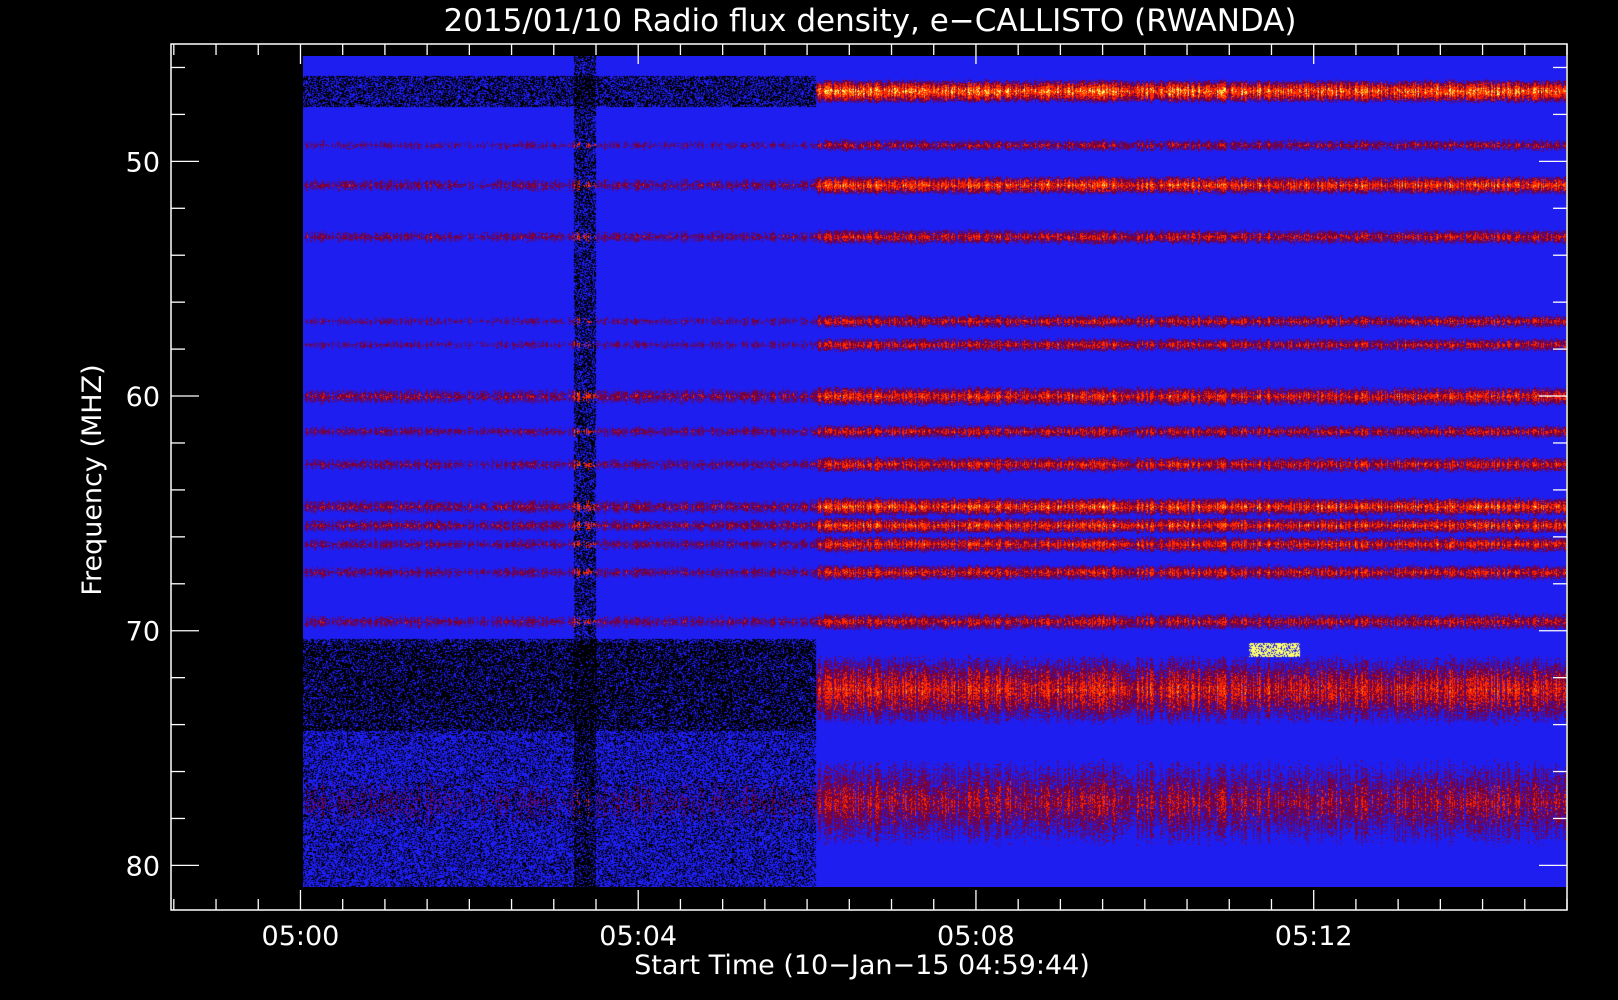  Describe the element at coordinates (862, 965) in the screenshot. I see `x-axis-label: Start Time (10−Jan−15 04:59:44)` at that location.